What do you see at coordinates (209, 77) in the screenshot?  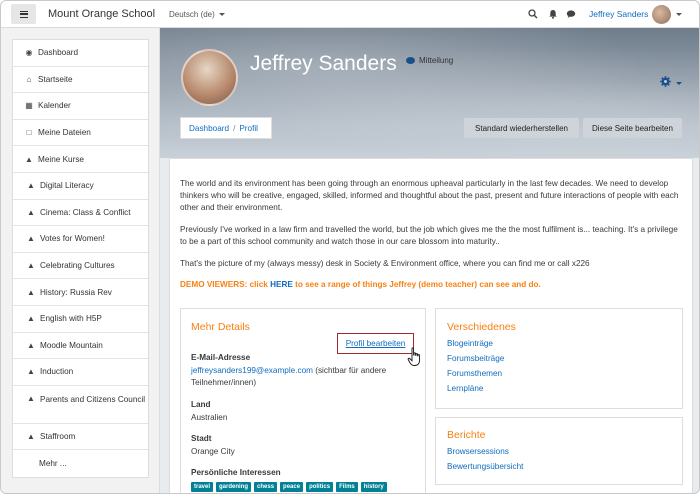 I see `profile-picture` at bounding box center [209, 77].